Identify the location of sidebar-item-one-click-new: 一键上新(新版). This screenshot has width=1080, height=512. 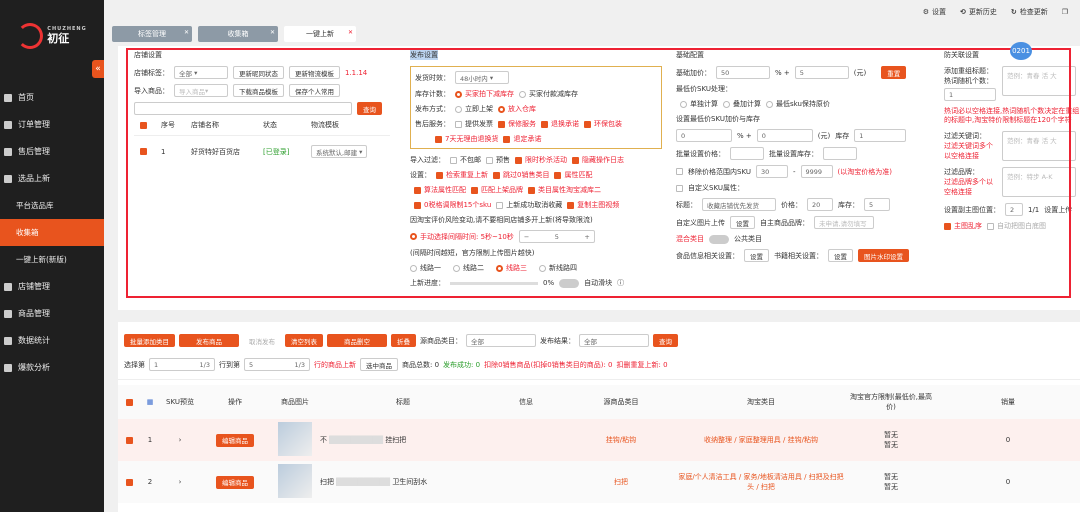
(52, 259).